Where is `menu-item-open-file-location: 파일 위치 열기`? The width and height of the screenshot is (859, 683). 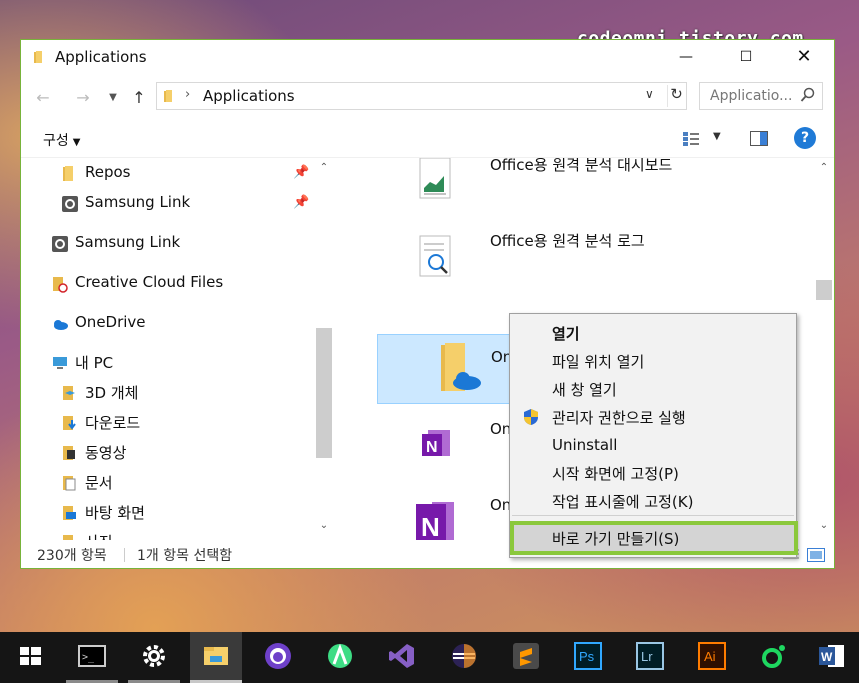 menu-item-open-file-location: 파일 위치 열기 is located at coordinates (653, 361).